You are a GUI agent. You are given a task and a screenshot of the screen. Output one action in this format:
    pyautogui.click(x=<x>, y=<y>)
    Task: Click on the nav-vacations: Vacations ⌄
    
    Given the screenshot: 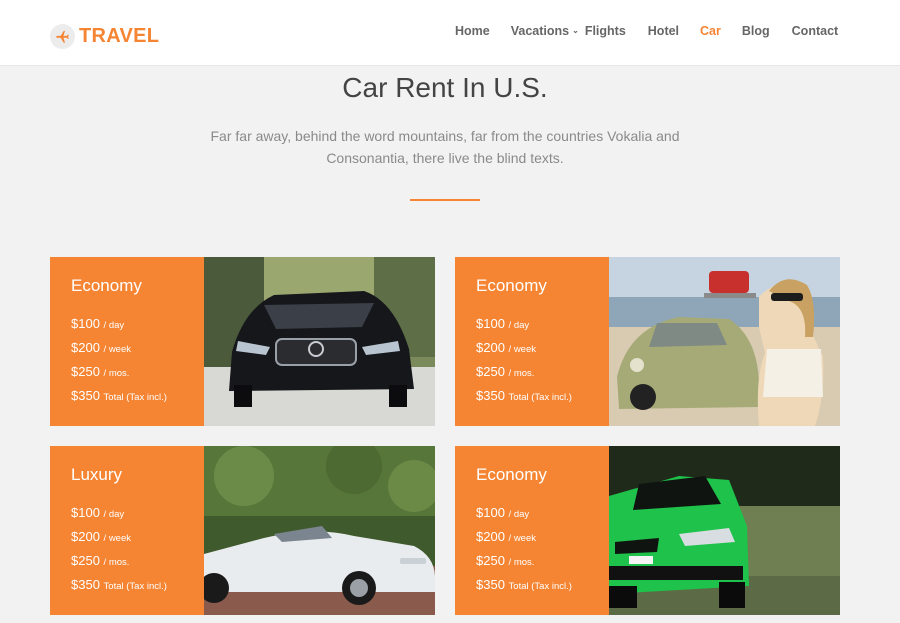 What is the action you would take?
    pyautogui.click(x=545, y=31)
    